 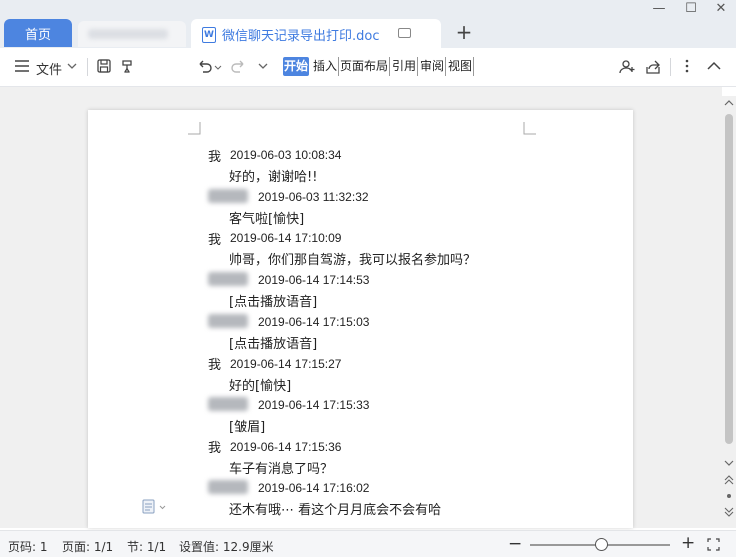 I want to click on minimize-button: —, so click(x=659, y=9).